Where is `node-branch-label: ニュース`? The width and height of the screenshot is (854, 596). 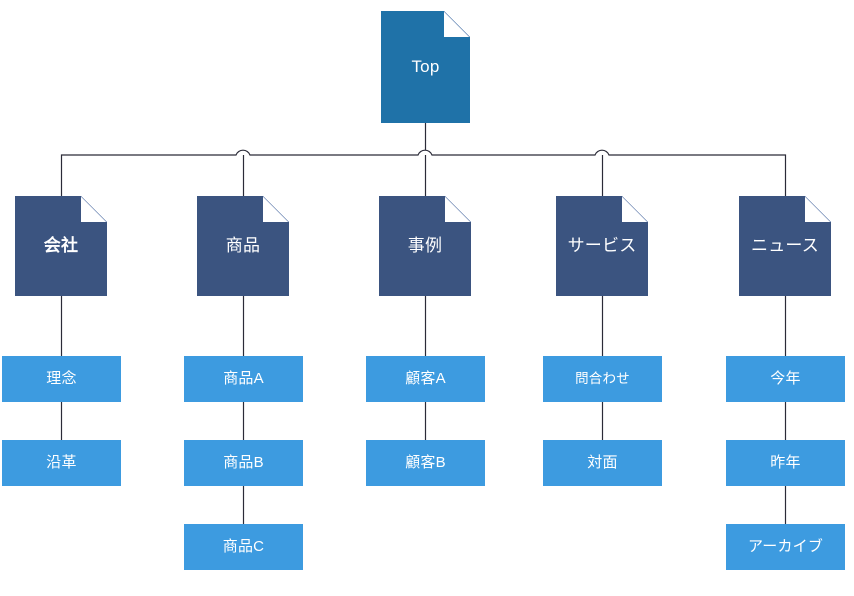 node-branch-label: ニュース is located at coordinates (785, 246).